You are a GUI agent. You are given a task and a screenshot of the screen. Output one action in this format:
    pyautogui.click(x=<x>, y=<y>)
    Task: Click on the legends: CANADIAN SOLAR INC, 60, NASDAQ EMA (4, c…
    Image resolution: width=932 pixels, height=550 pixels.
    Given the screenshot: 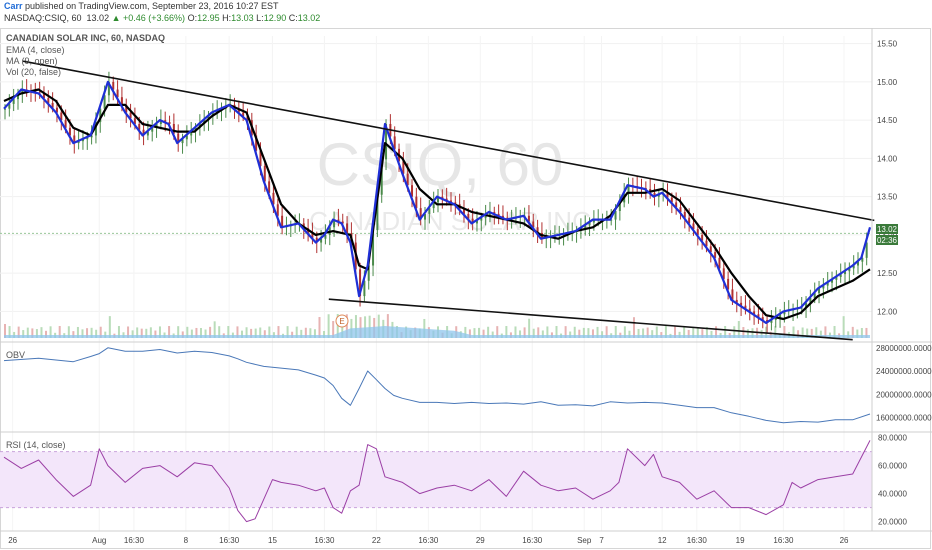 What is the action you would take?
    pyautogui.click(x=85, y=241)
    